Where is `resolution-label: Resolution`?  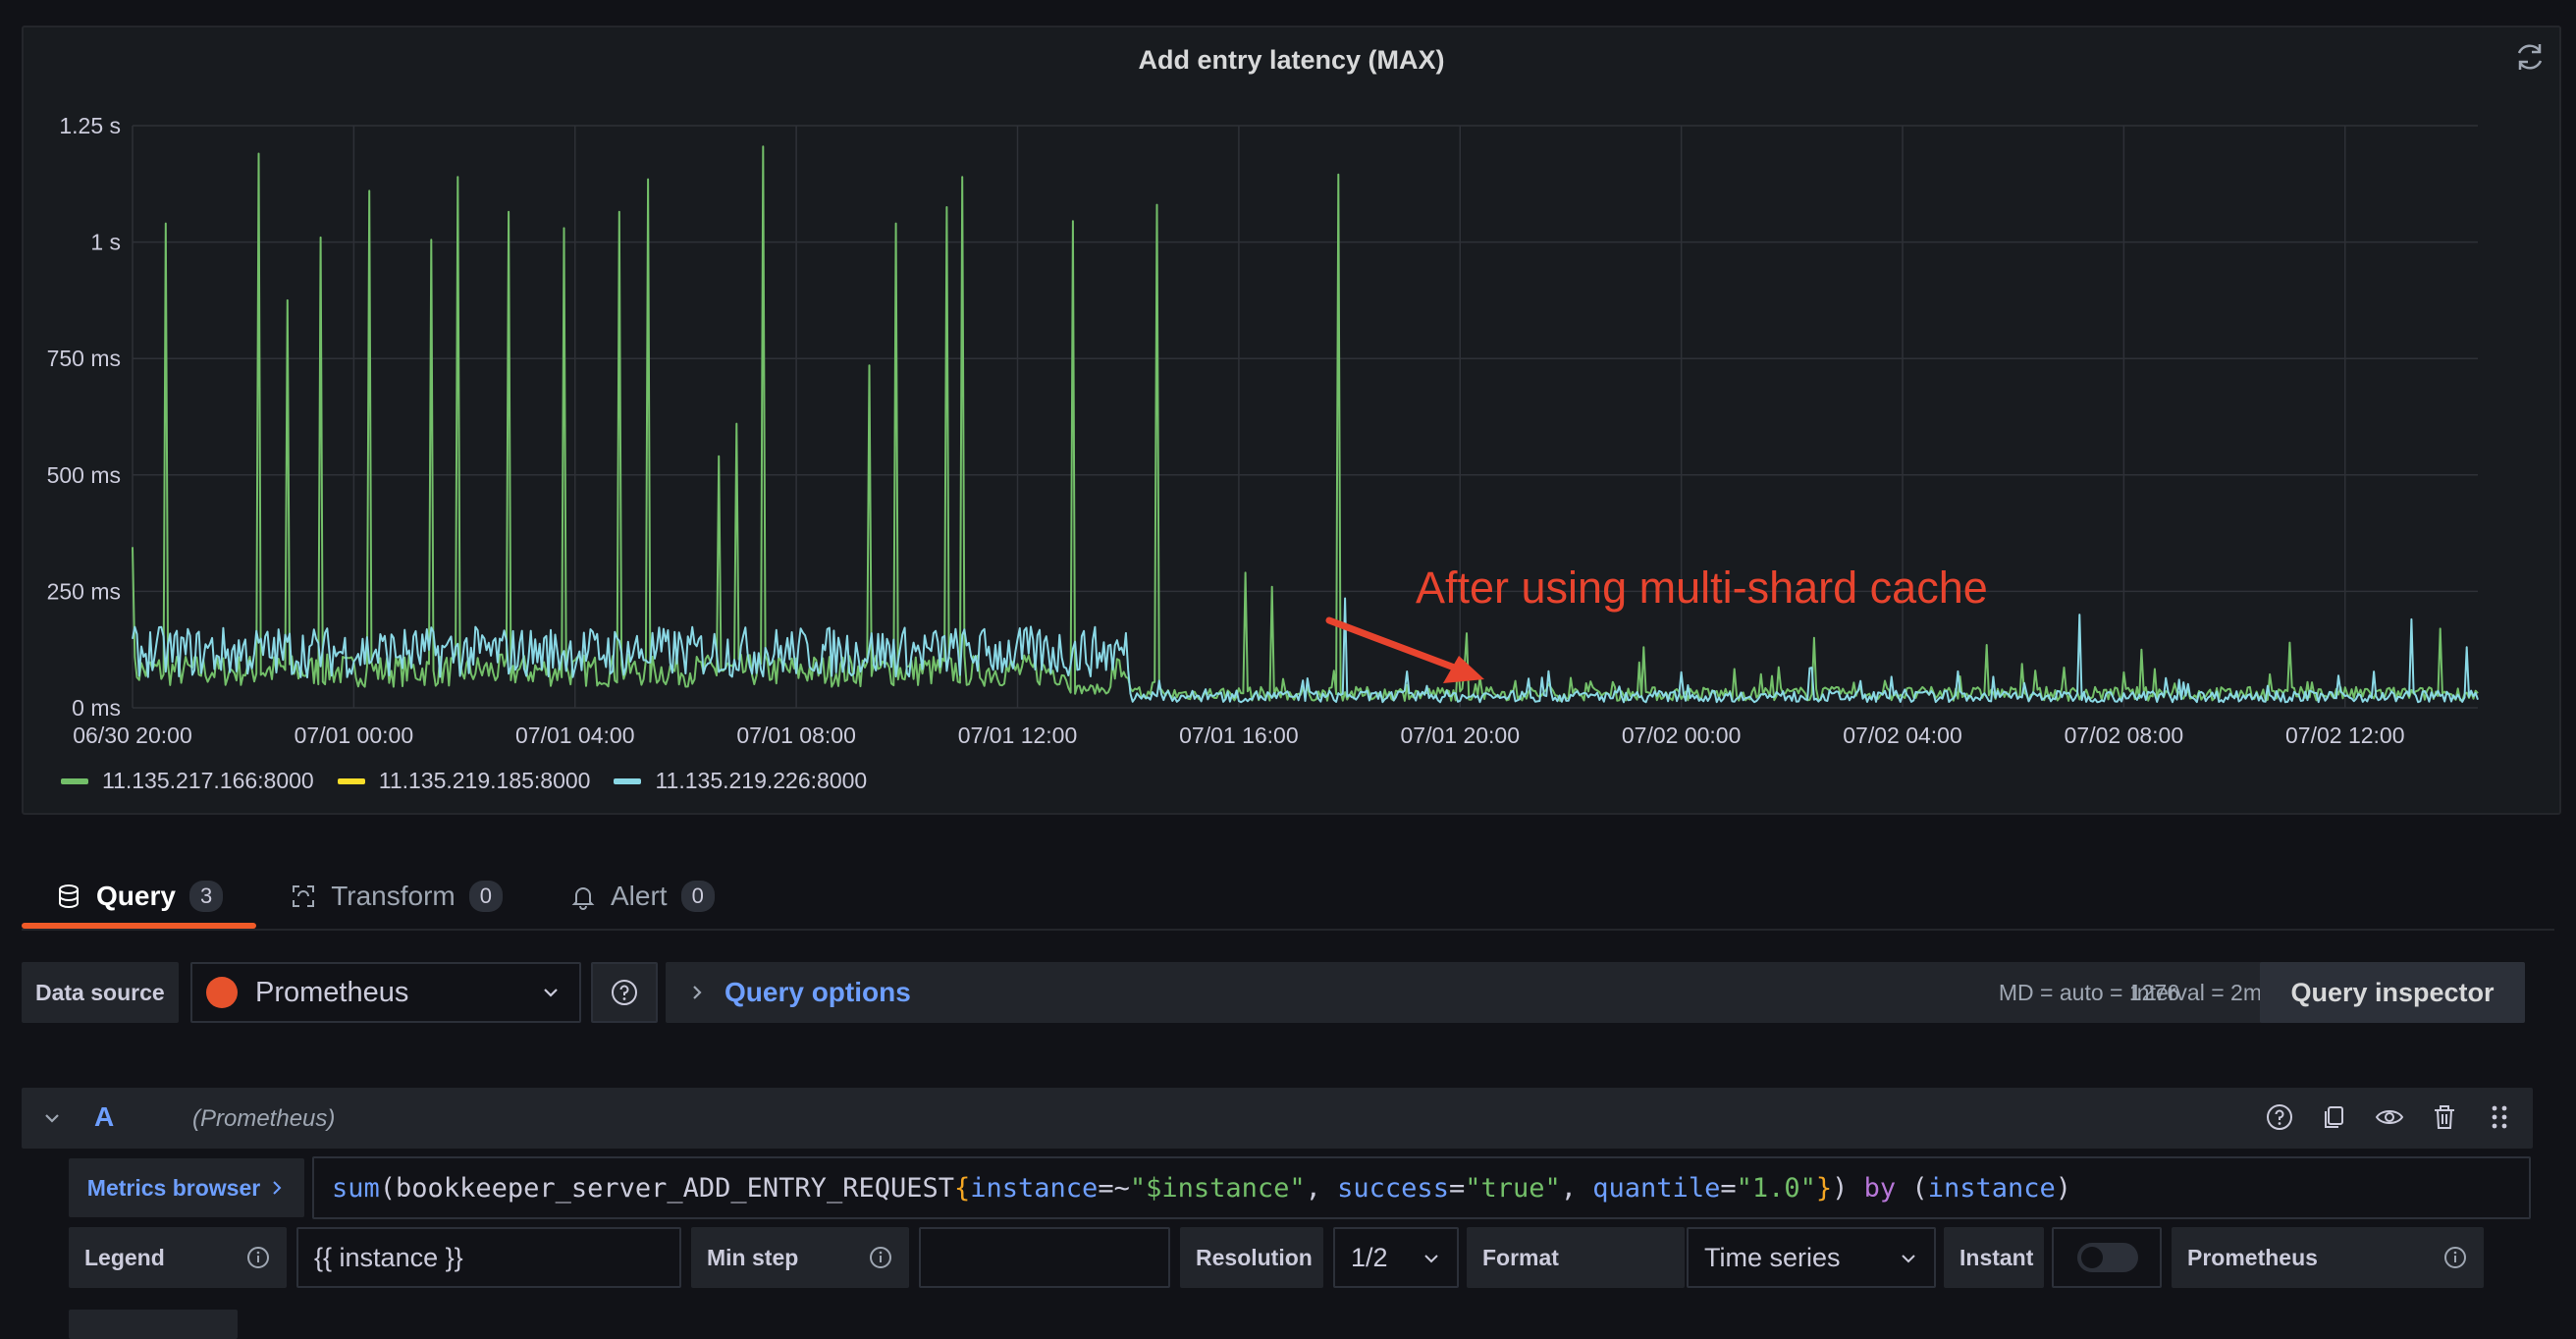
resolution-label: Resolution is located at coordinates (1251, 1257).